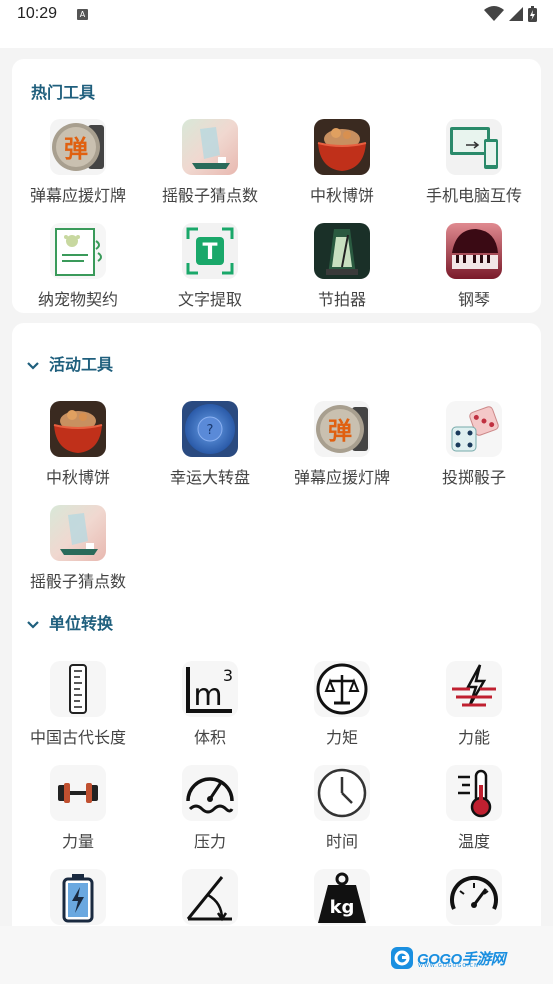 This screenshot has height=984, width=553. What do you see at coordinates (341, 299) in the screenshot?
I see `tool-label: 节拍器` at bounding box center [341, 299].